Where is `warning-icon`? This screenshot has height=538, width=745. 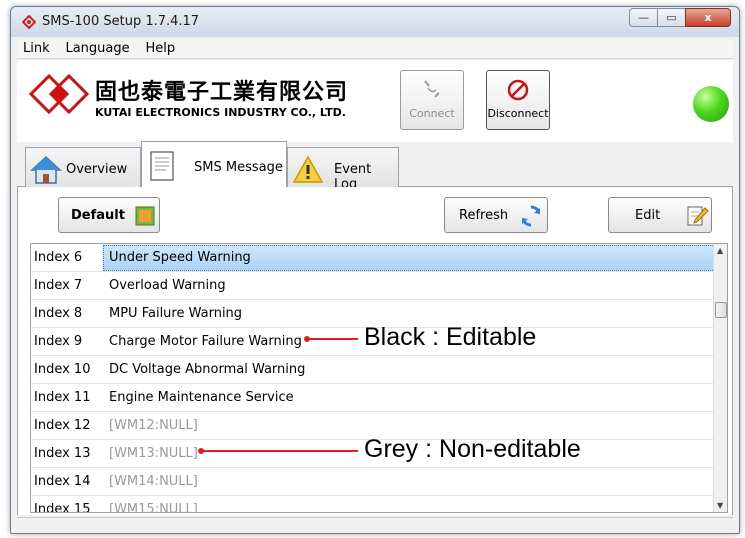
warning-icon is located at coordinates (308, 169).